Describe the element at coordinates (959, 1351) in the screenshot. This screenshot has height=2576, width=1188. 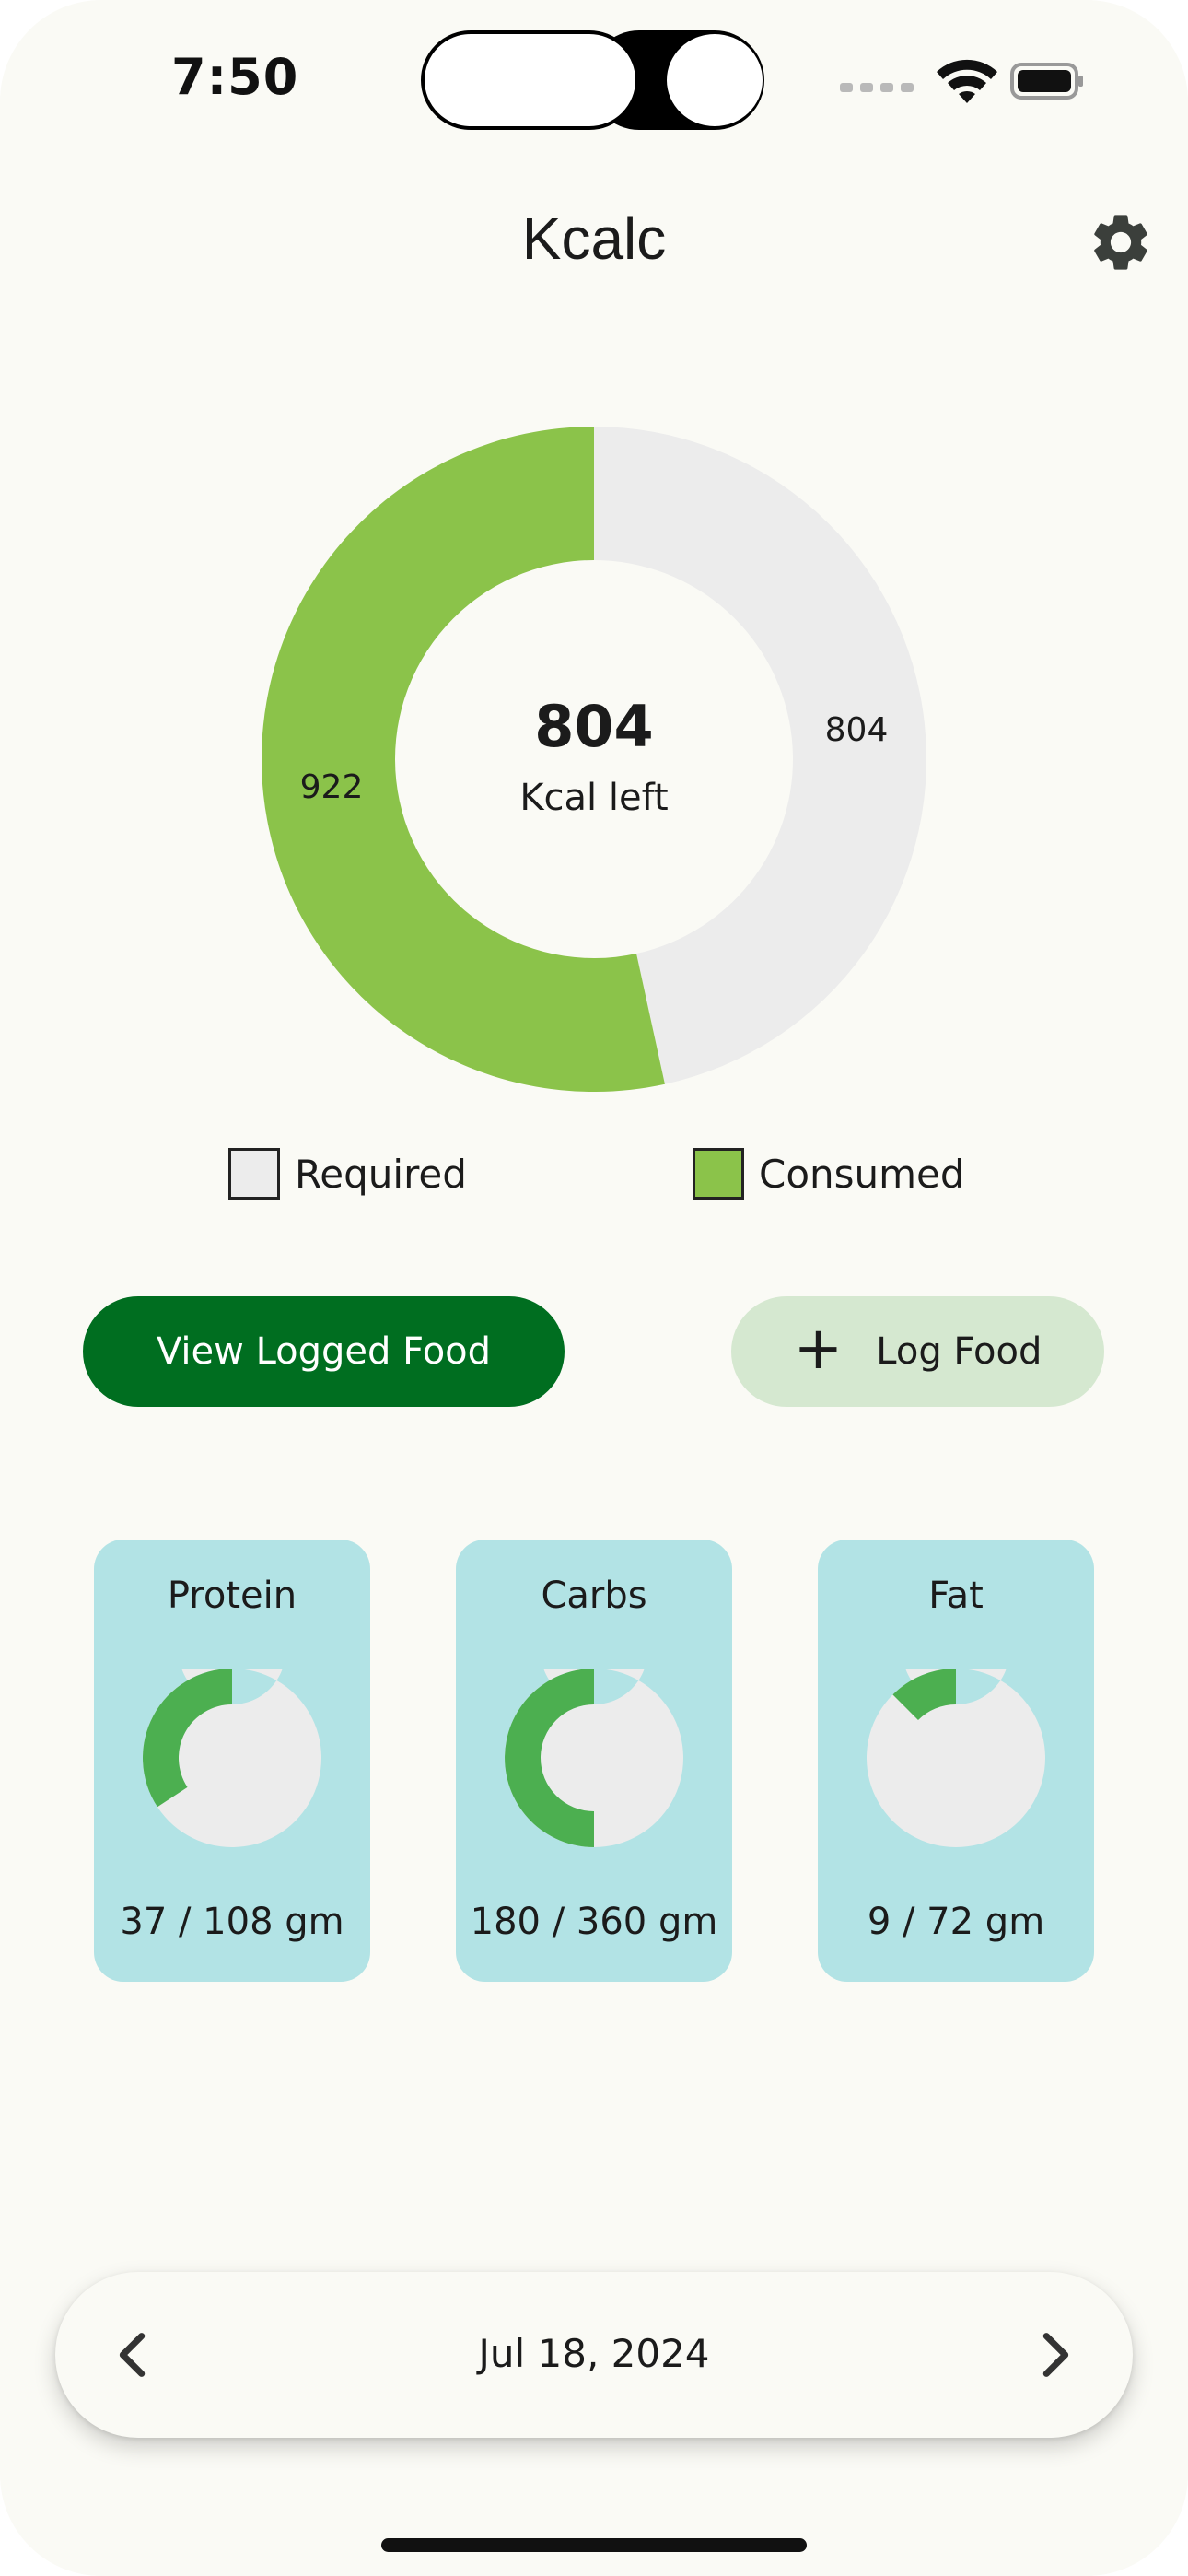
I see `log-food-label: Log Food` at that location.